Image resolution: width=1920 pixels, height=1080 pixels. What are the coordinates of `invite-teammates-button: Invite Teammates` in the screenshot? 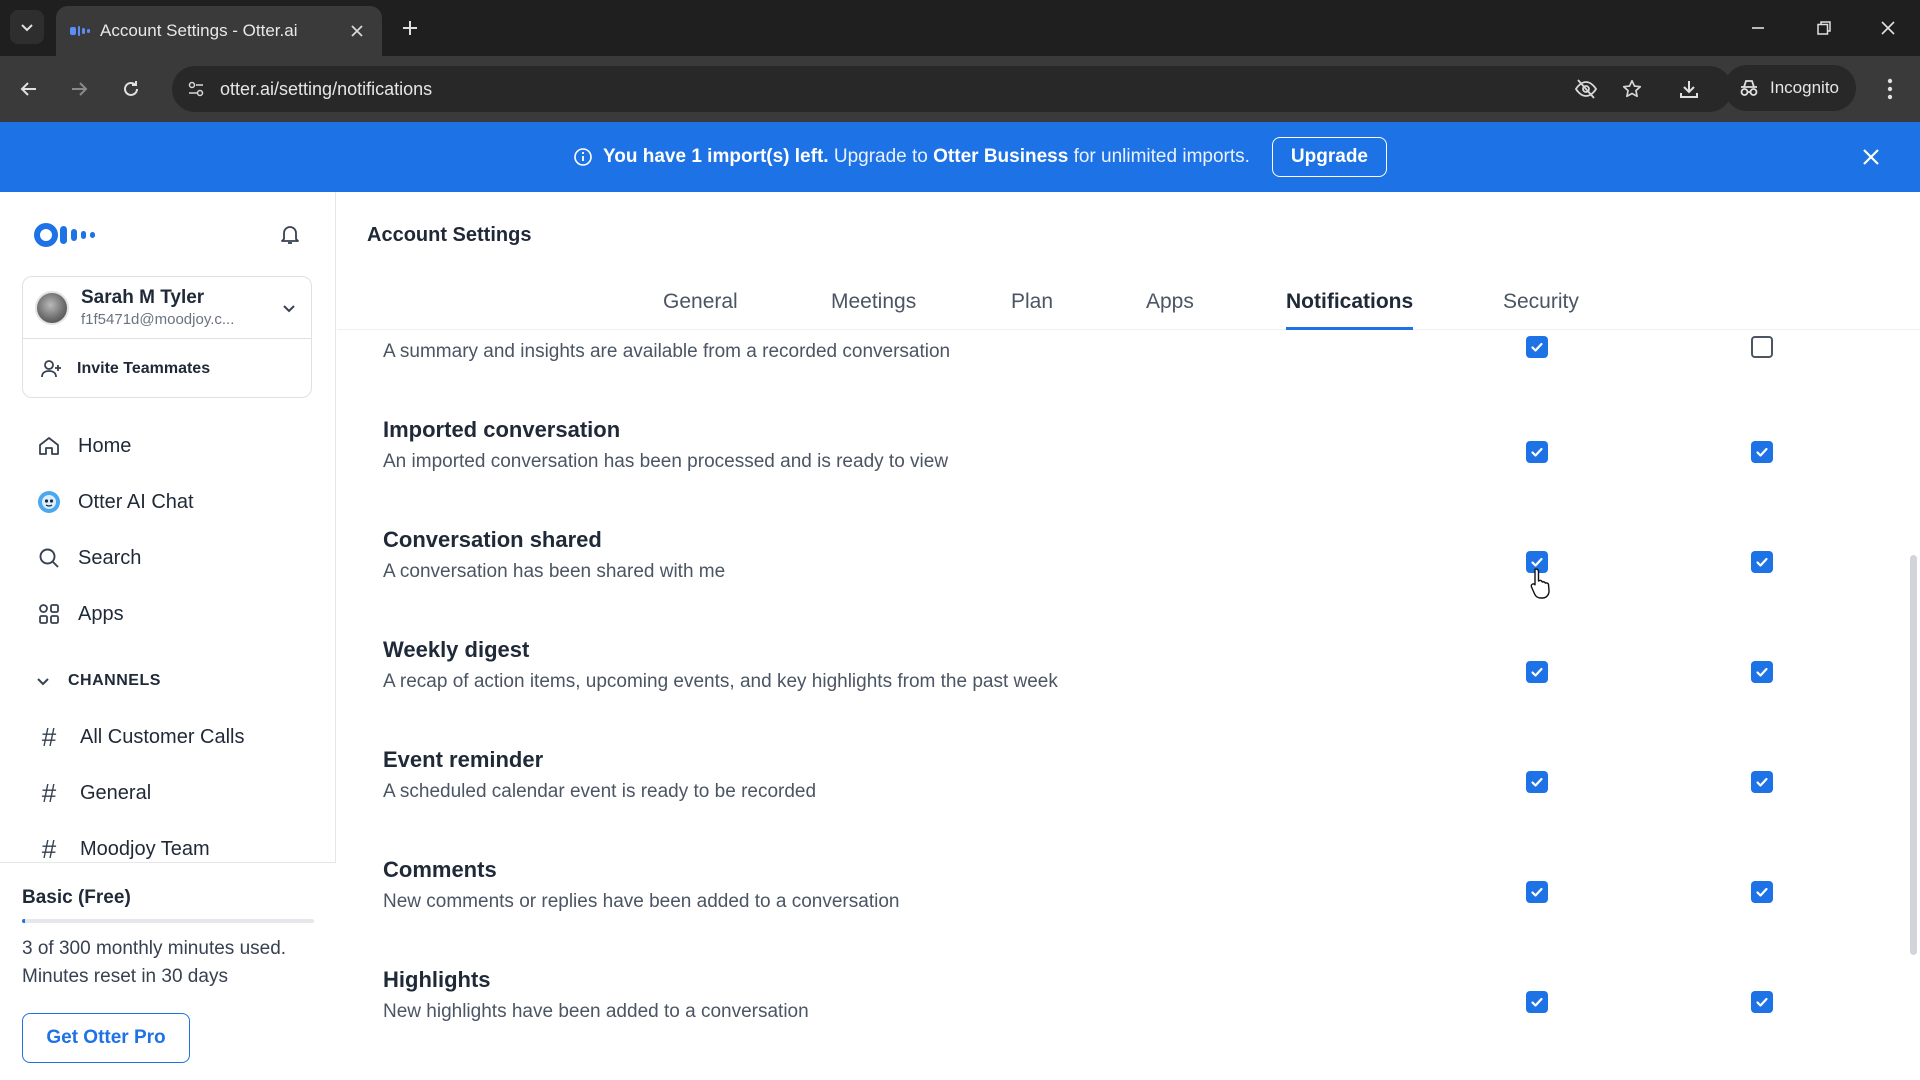 It's located at (167, 369).